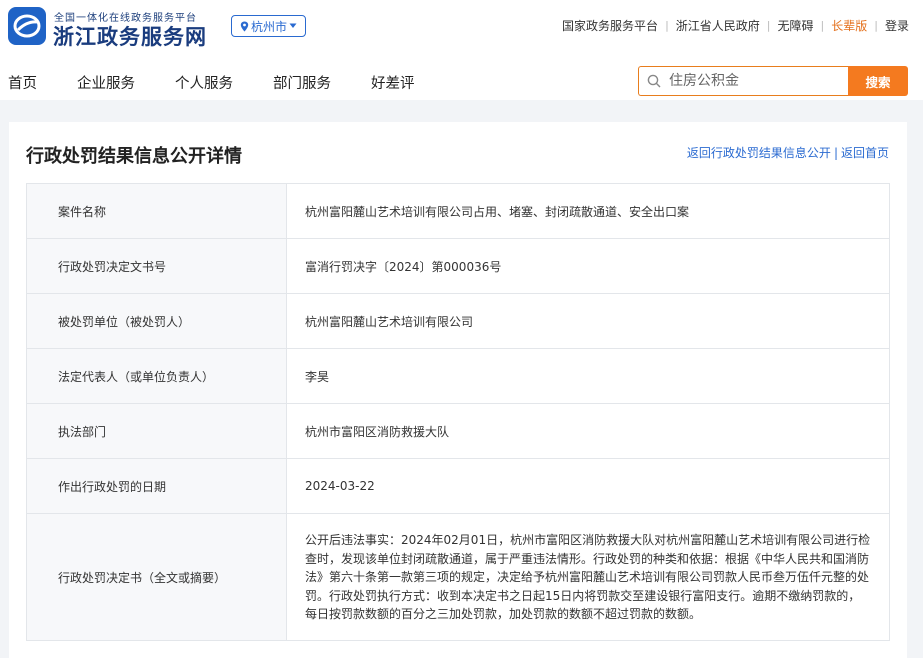 Image resolution: width=923 pixels, height=658 pixels. What do you see at coordinates (393, 82) in the screenshot?
I see `nav-item-feedback: 好差评` at bounding box center [393, 82].